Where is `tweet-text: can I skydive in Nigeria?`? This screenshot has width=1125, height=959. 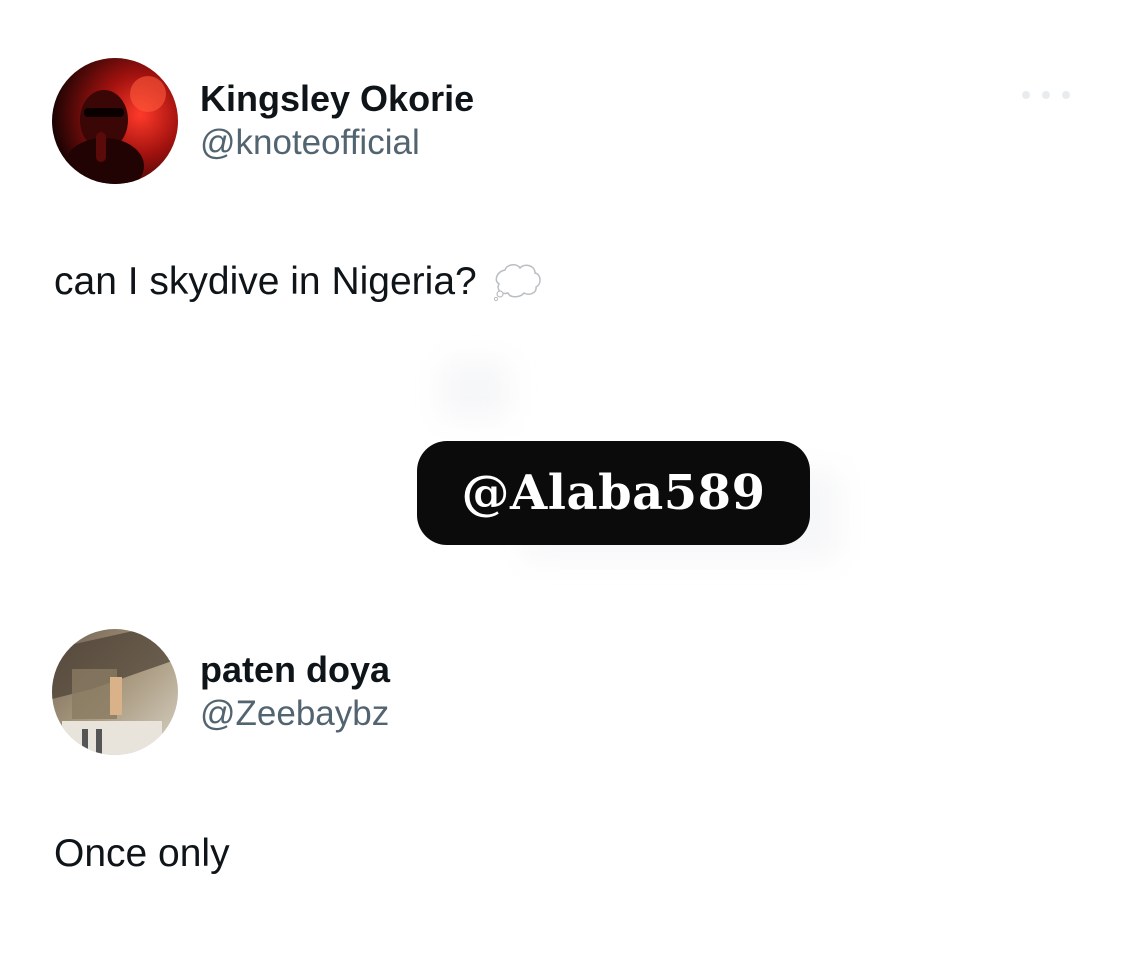
tweet-text: can I skydive in Nigeria? is located at coordinates (298, 282).